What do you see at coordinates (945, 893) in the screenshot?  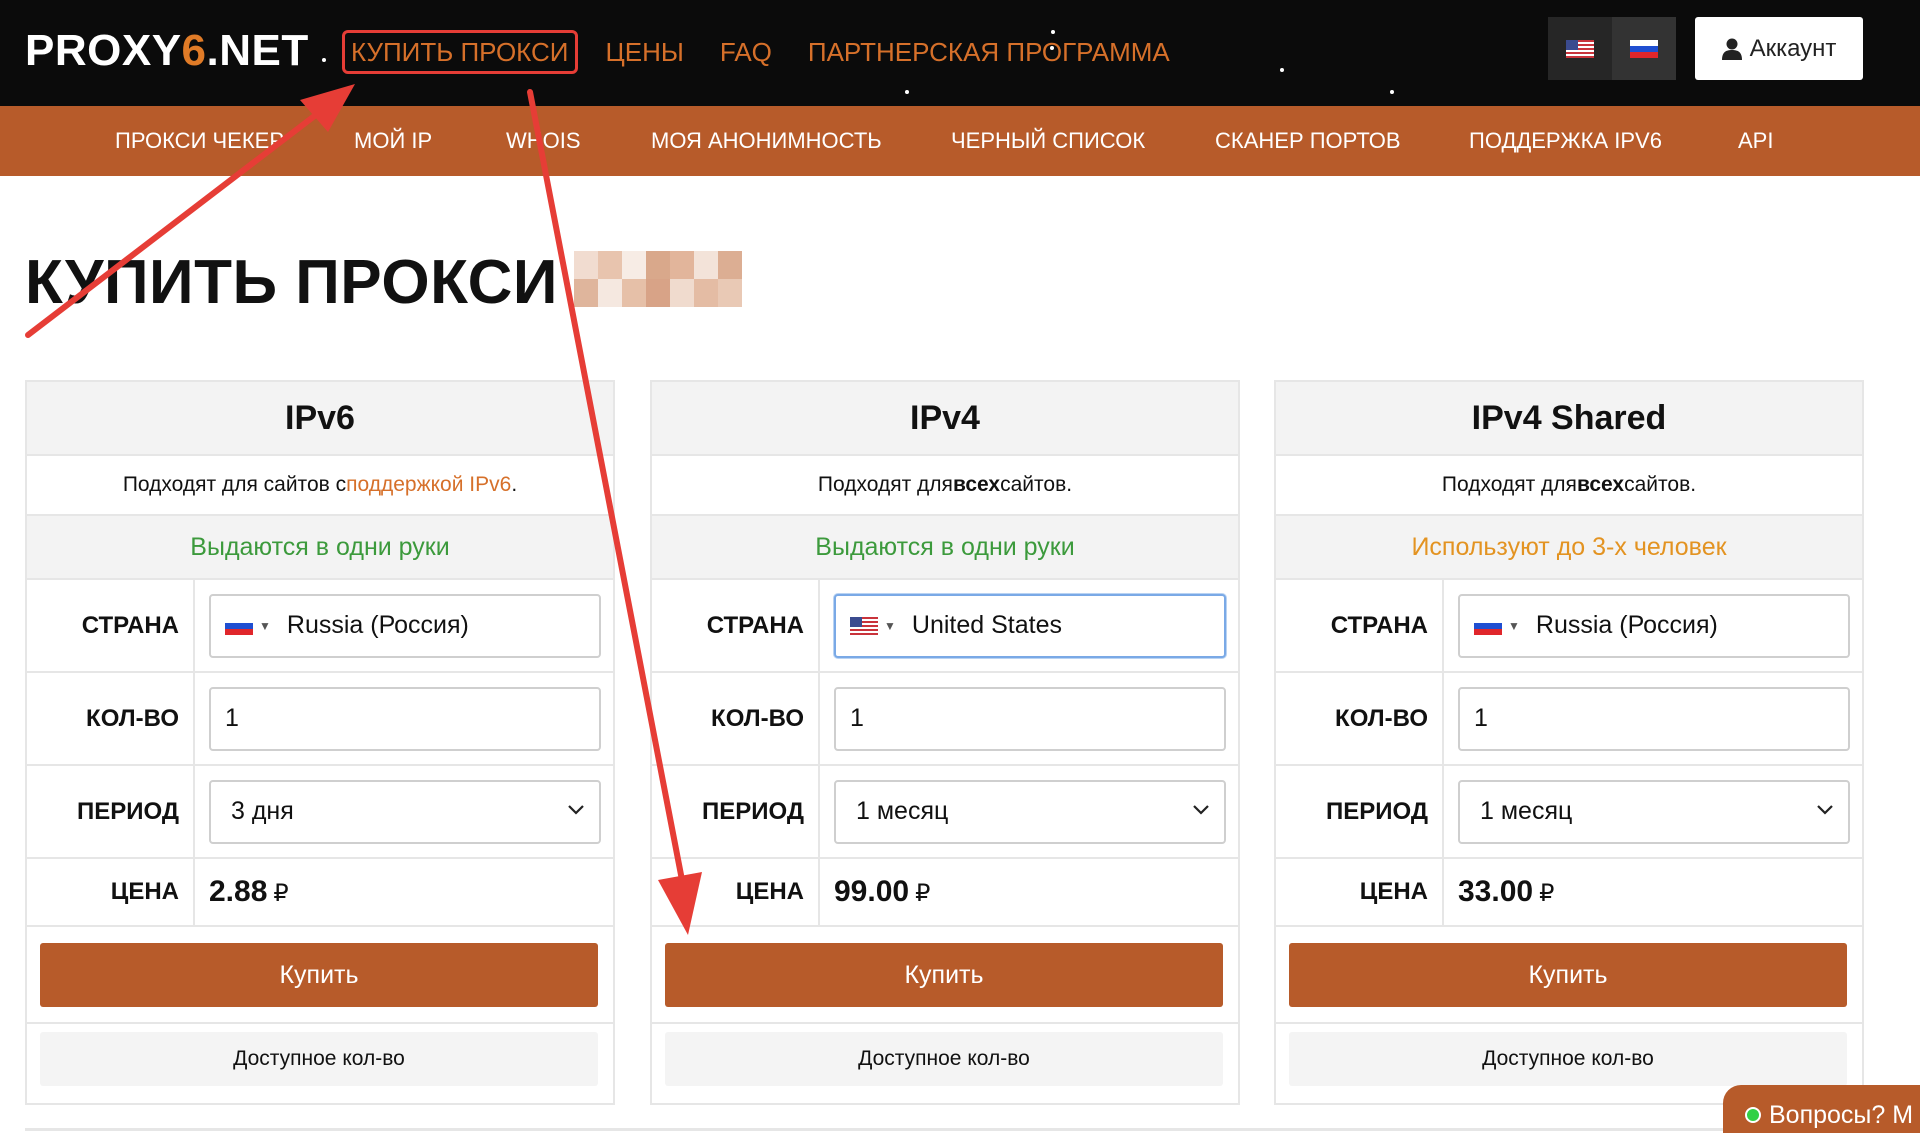 I see `price-row: ЦЕНА 99.00 ₽` at bounding box center [945, 893].